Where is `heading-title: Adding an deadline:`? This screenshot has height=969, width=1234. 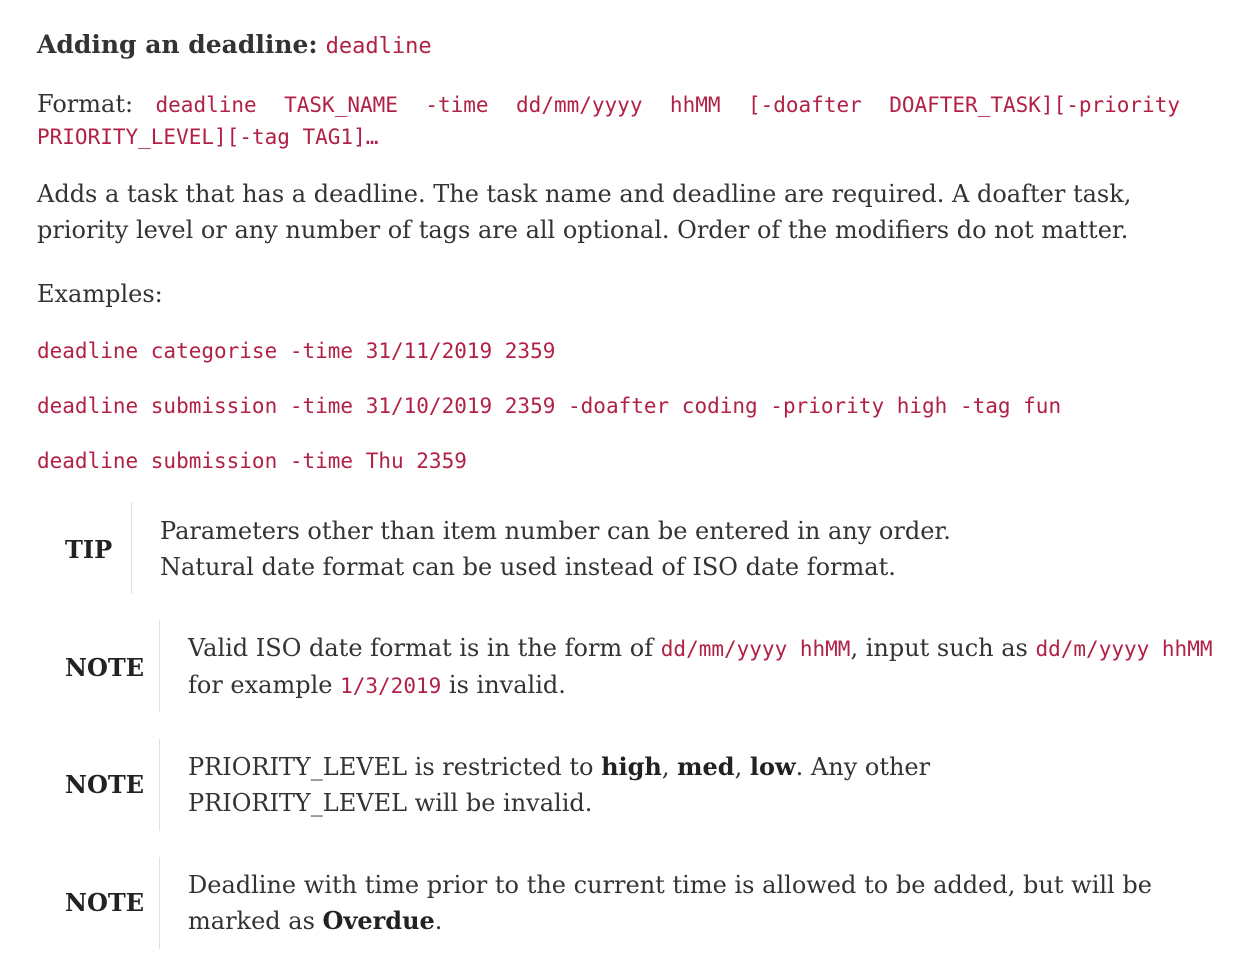
heading-title: Adding an deadline: is located at coordinates (177, 44).